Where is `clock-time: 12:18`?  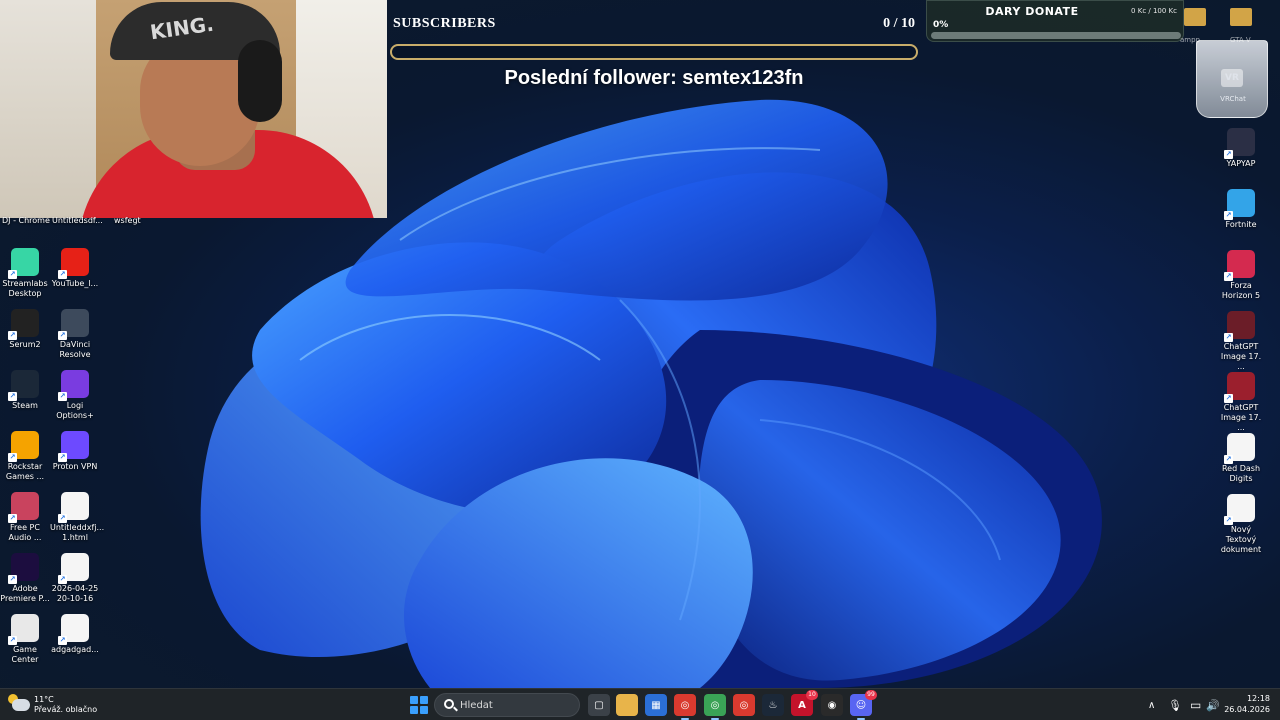
clock-time: 12:18 is located at coordinates (1258, 698).